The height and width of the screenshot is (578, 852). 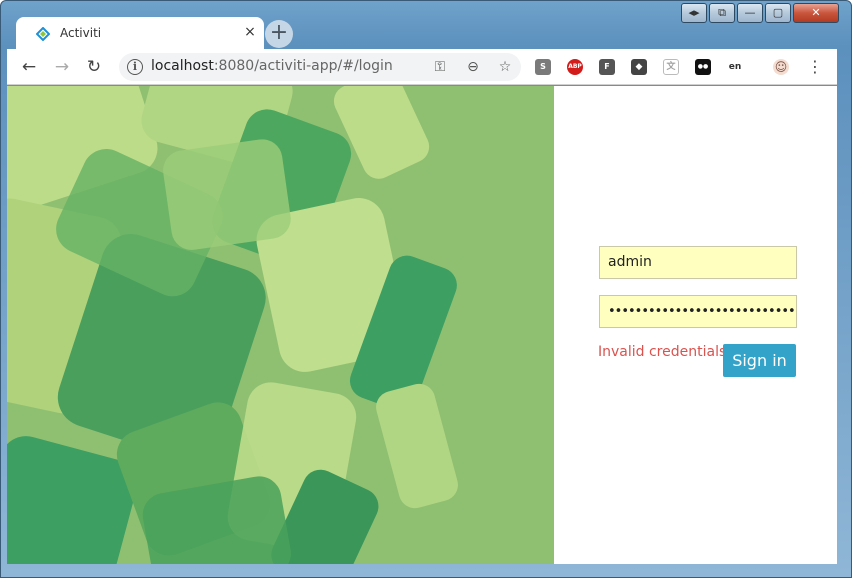 What do you see at coordinates (575, 67) in the screenshot?
I see `adblock-plus-icon: ABP` at bounding box center [575, 67].